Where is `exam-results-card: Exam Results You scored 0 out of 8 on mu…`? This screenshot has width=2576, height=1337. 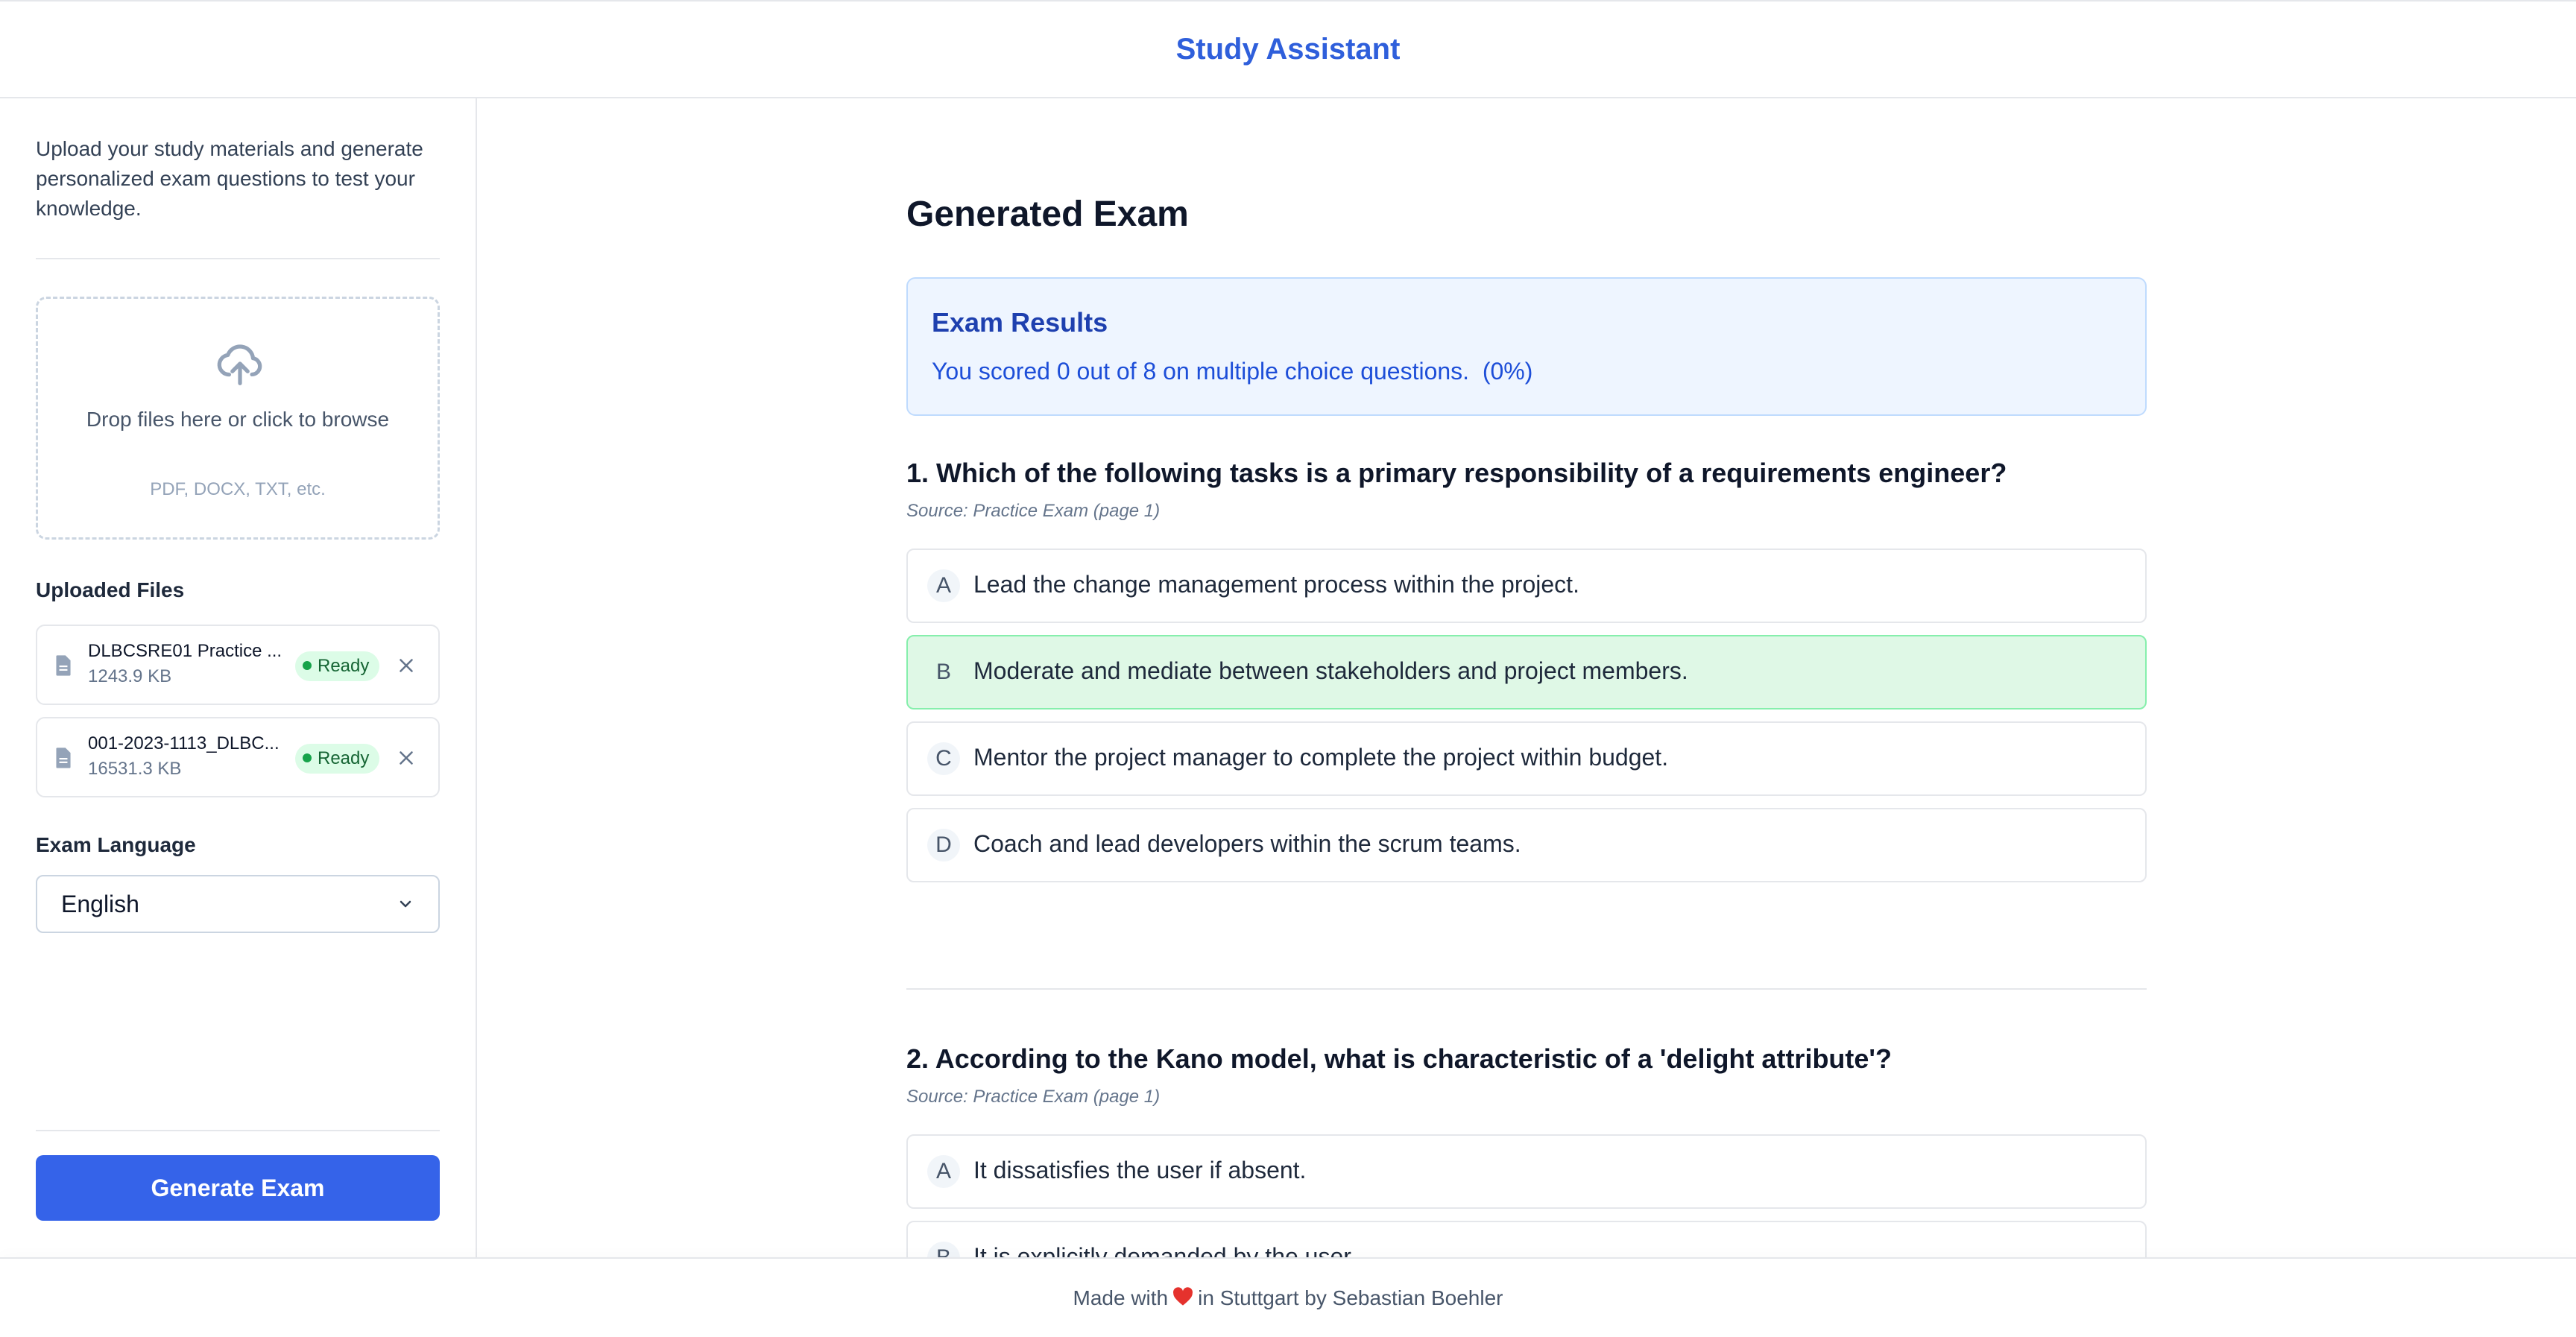 exam-results-card: Exam Results You scored 0 out of 8 on mu… is located at coordinates (1526, 346).